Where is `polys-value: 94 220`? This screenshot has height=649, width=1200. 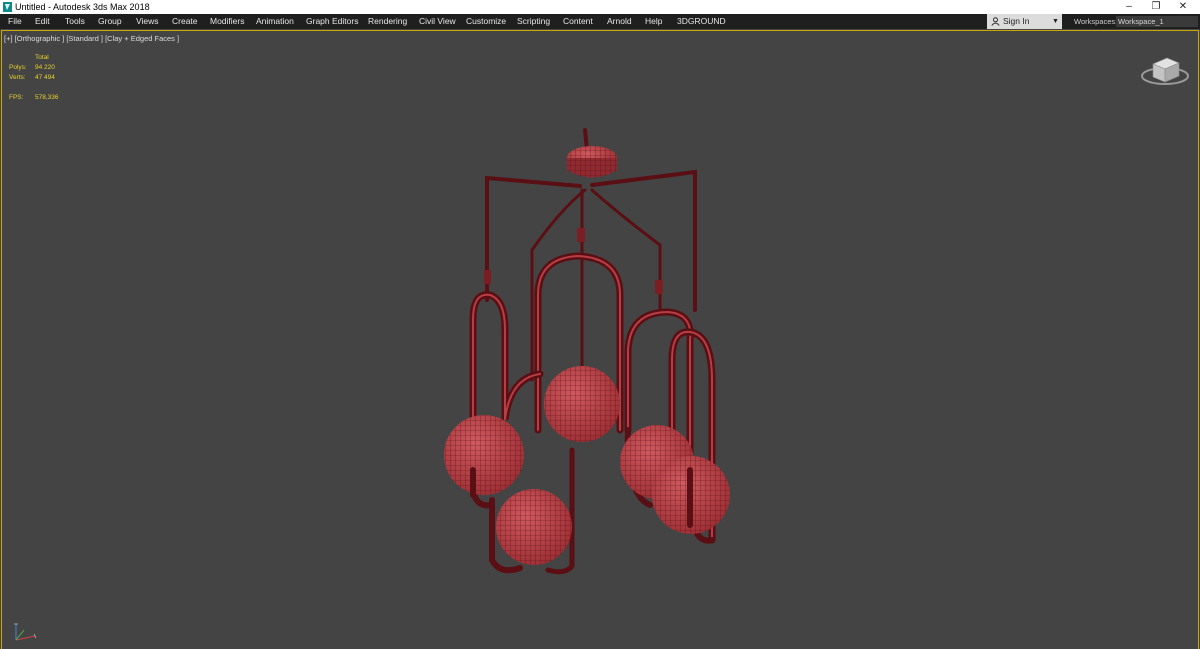 polys-value: 94 220 is located at coordinates (45, 67).